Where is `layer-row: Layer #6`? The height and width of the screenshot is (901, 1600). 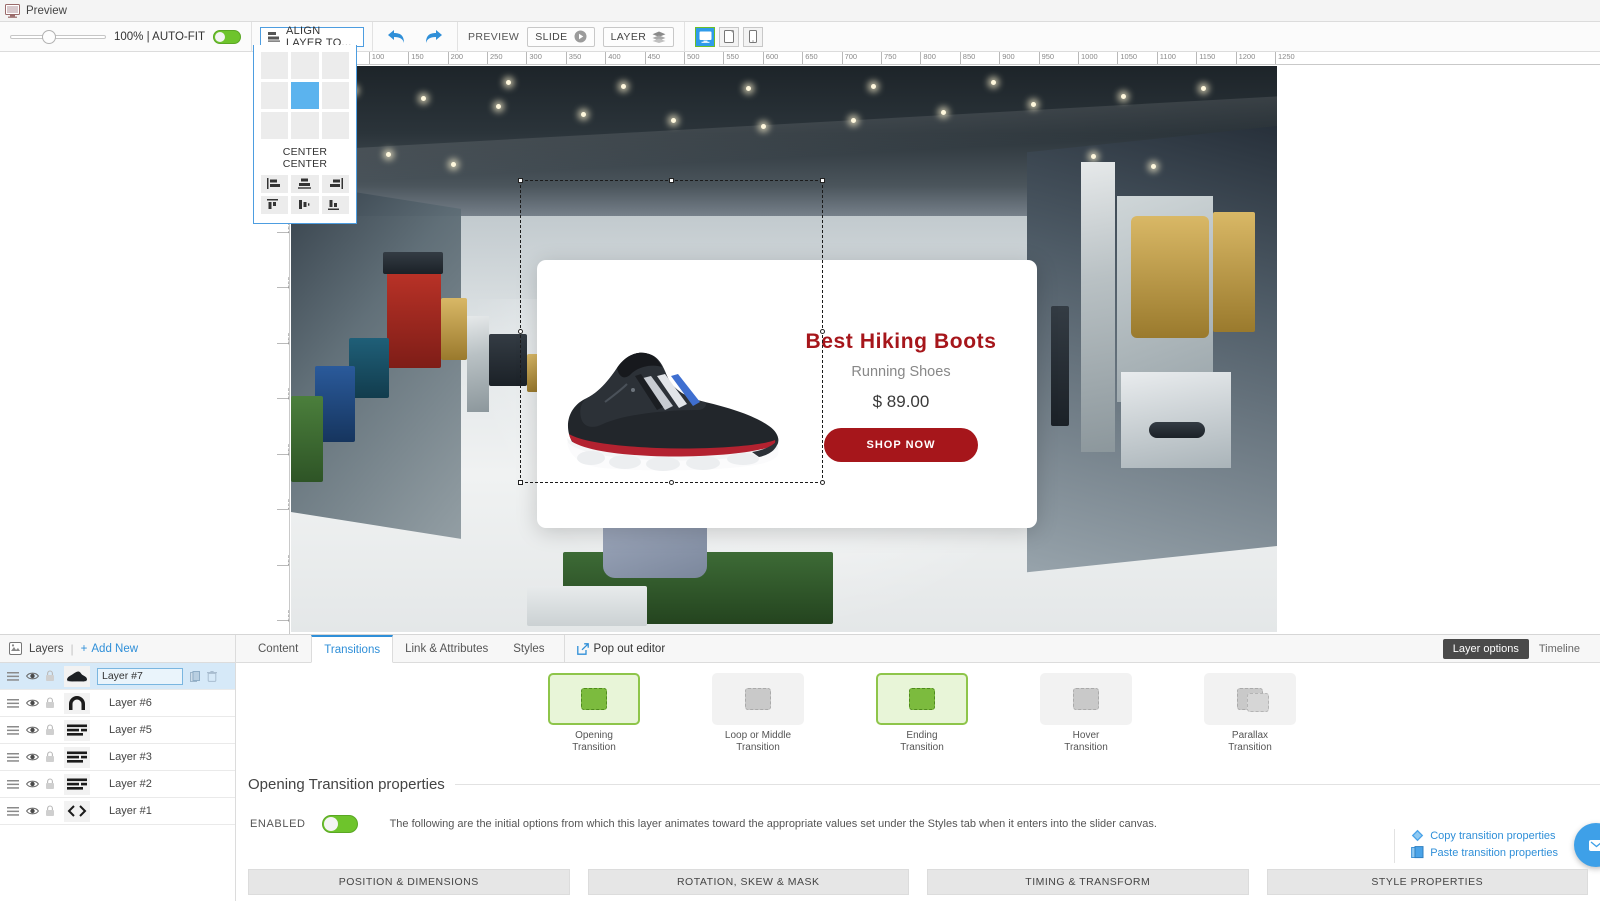
layer-row: Layer #6 is located at coordinates (117, 703).